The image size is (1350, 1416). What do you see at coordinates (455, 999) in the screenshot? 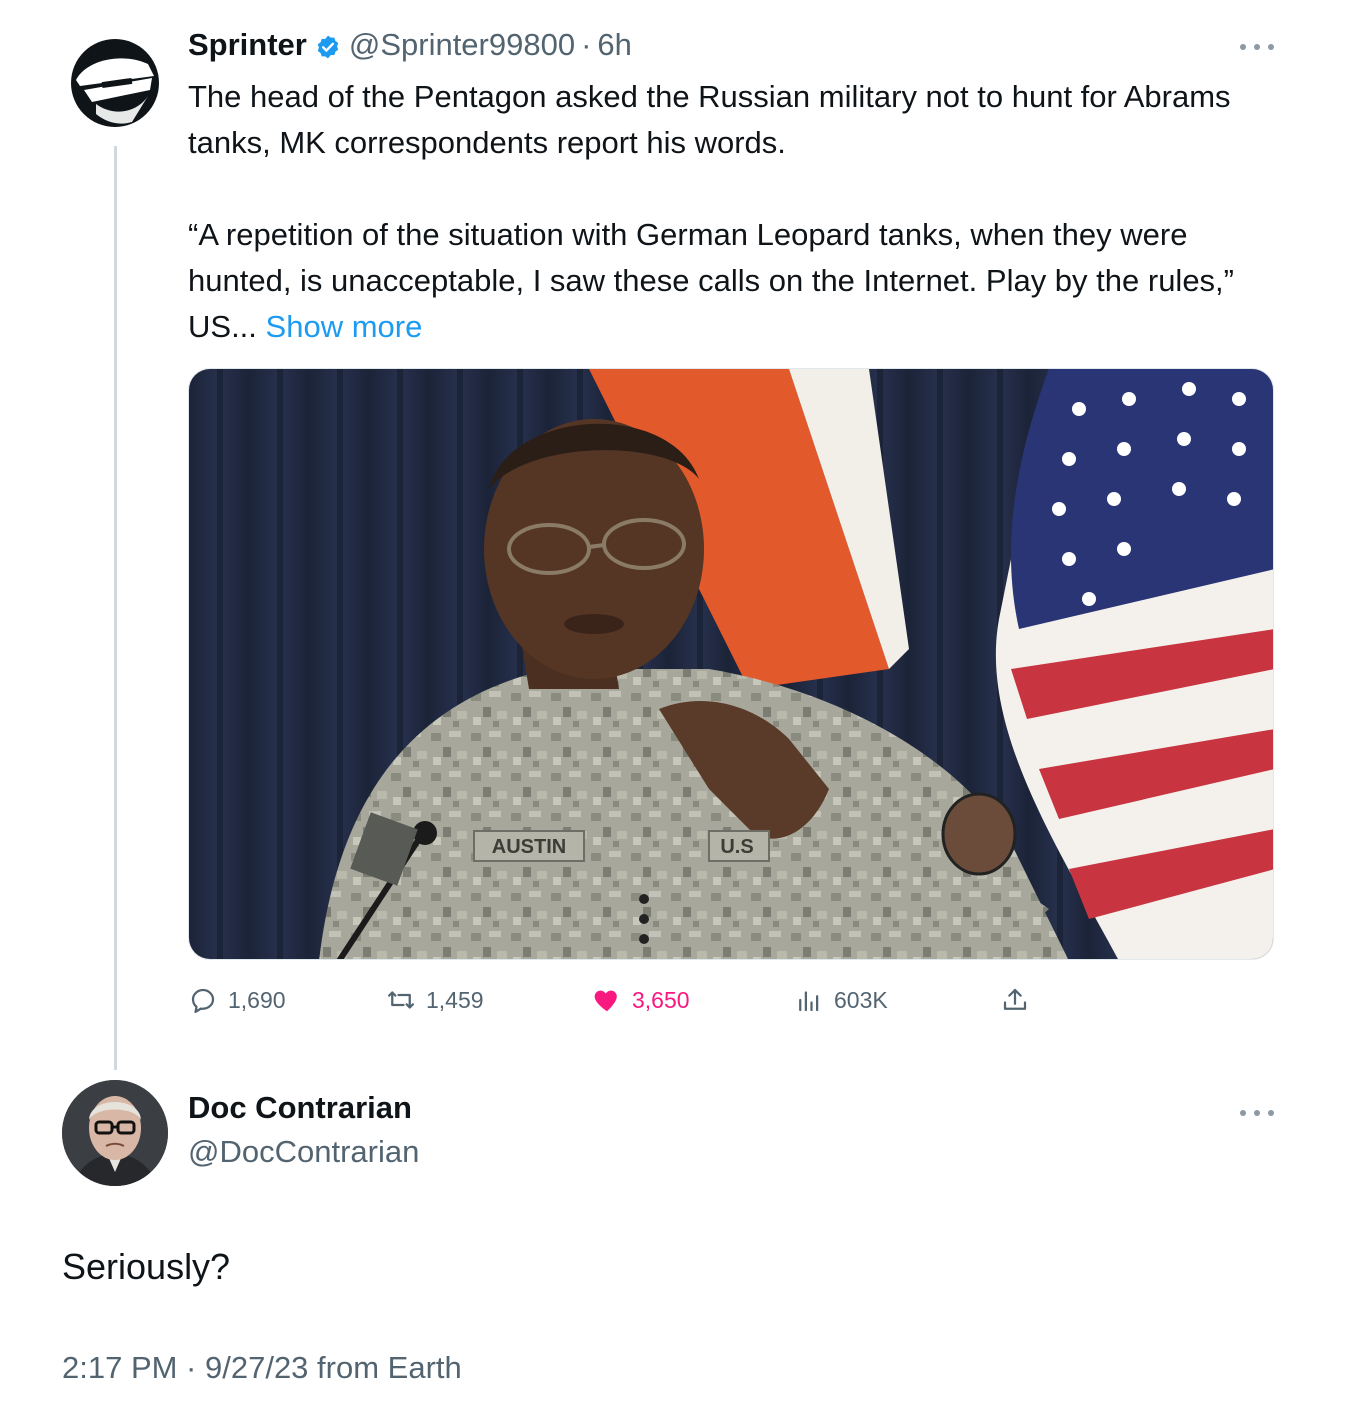
I see `retweet-count: 1,459` at bounding box center [455, 999].